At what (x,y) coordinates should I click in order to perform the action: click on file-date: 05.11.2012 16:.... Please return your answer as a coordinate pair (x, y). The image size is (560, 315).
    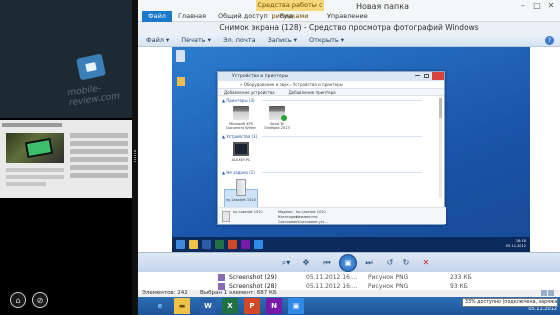
    Looking at the image, I should click on (332, 277).